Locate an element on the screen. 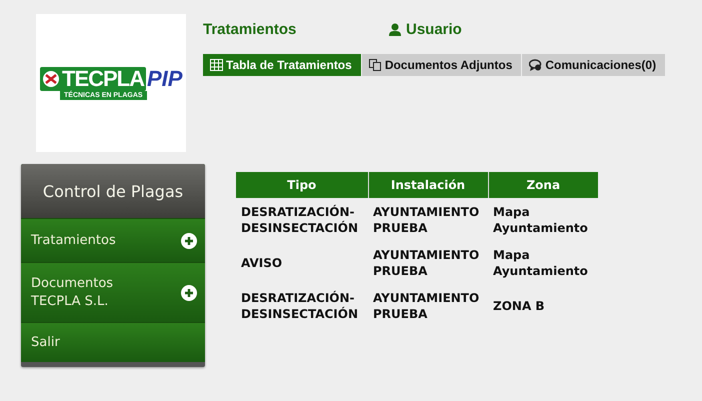  column-header: Zona is located at coordinates (543, 185).